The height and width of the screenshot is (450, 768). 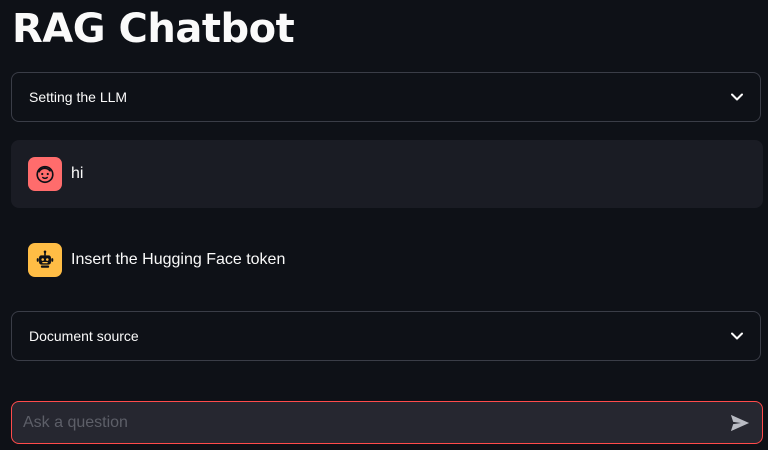 What do you see at coordinates (153, 29) in the screenshot?
I see `page-title: RAG Chatbot` at bounding box center [153, 29].